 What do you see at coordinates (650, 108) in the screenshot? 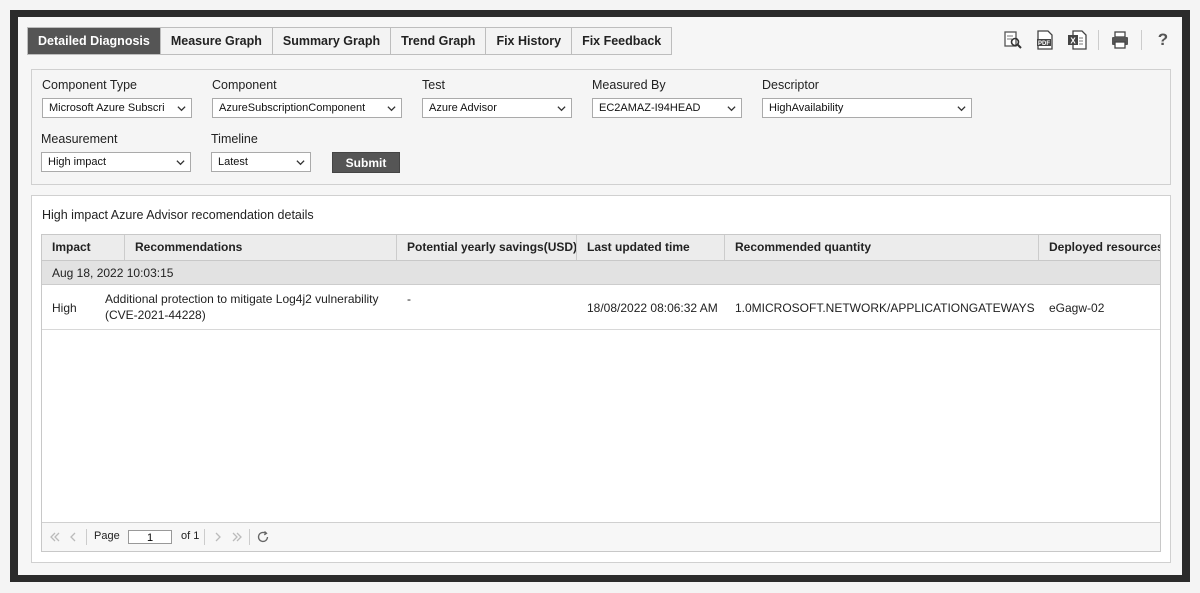
I see `measured-by-value: EC2AMAZ-I94HEAD` at bounding box center [650, 108].